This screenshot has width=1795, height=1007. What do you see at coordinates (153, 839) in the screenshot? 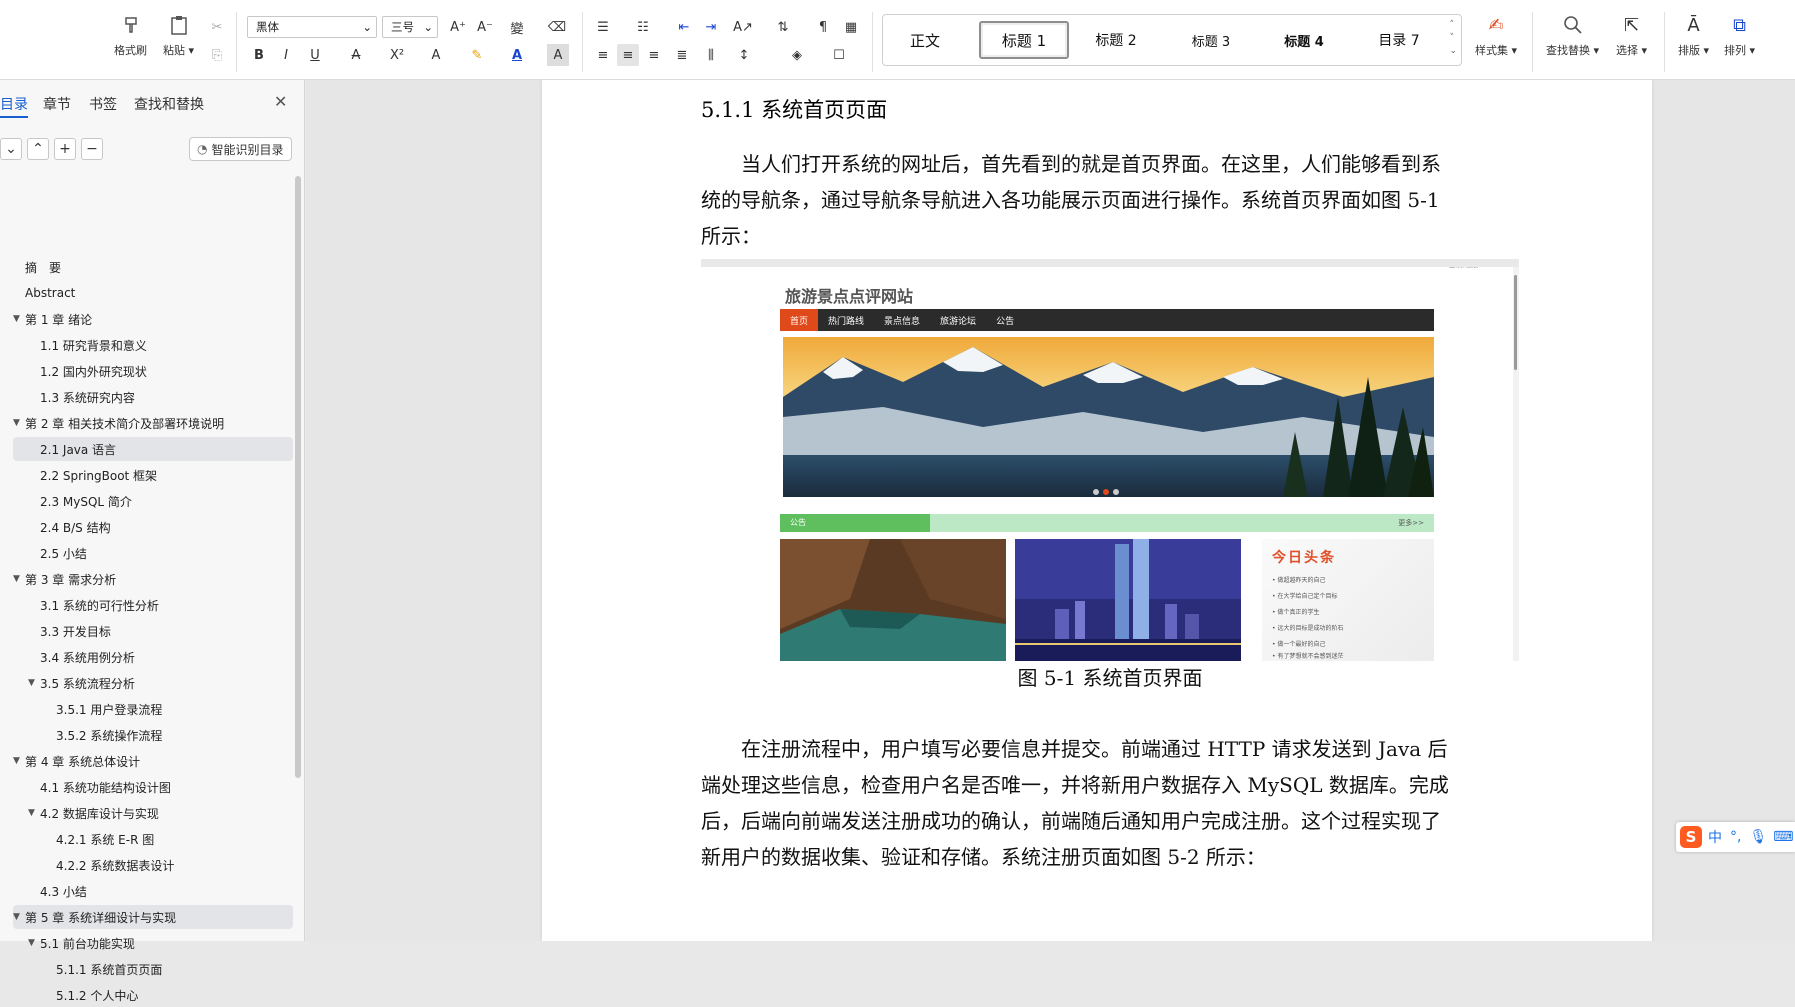
I see `toc-item: 4.2.1 系统 E-R 图` at bounding box center [153, 839].